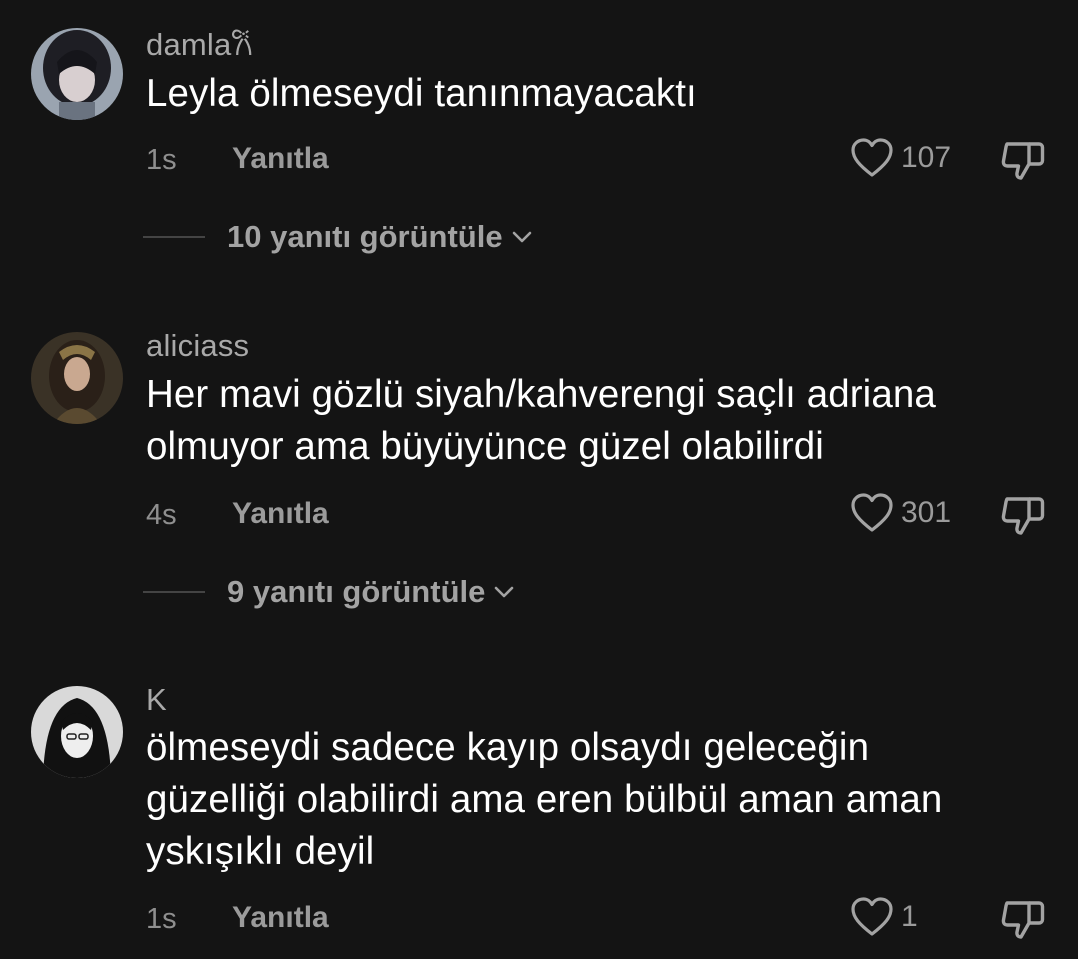 This screenshot has width=1078, height=959. What do you see at coordinates (156, 700) in the screenshot?
I see `comment-username: K` at bounding box center [156, 700].